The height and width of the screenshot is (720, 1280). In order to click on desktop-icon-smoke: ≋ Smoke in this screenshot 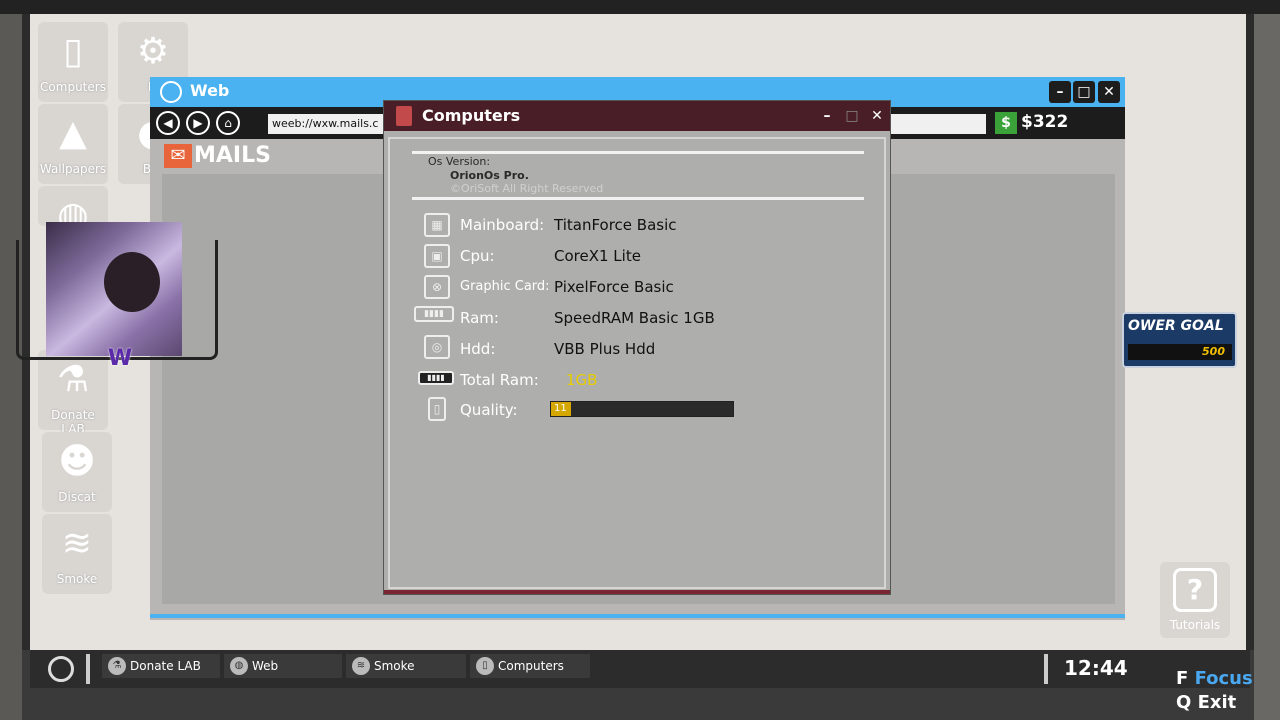, I will do `click(77, 554)`.